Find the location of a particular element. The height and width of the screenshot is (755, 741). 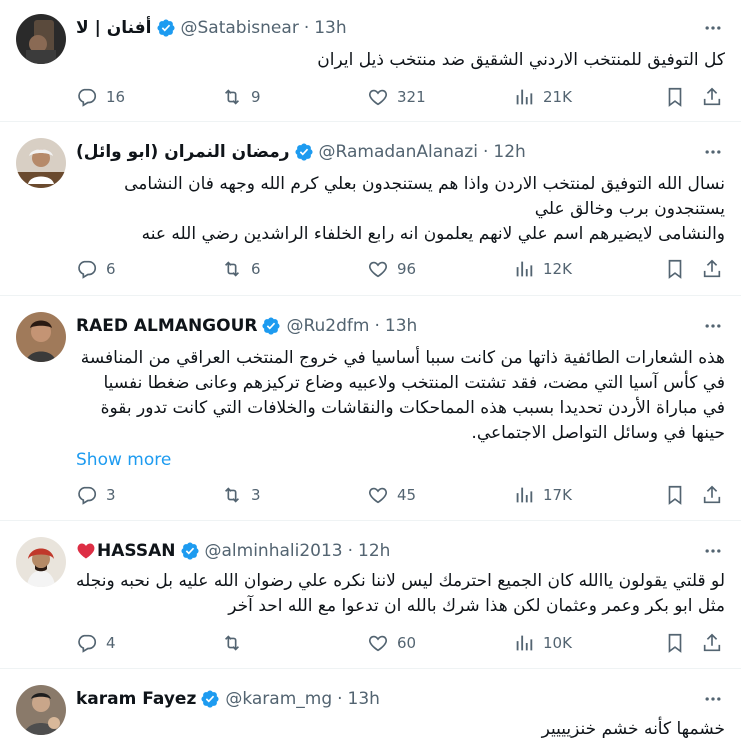

handle: @Satabisnear is located at coordinates (240, 28).